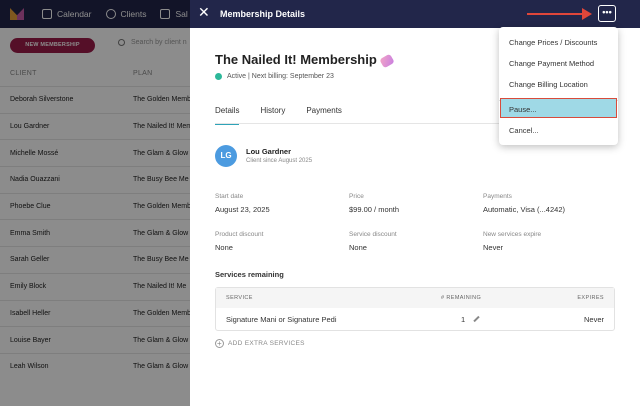 This screenshot has width=640, height=406. What do you see at coordinates (242, 209) in the screenshot?
I see `field-value: August 23, 2025` at bounding box center [242, 209].